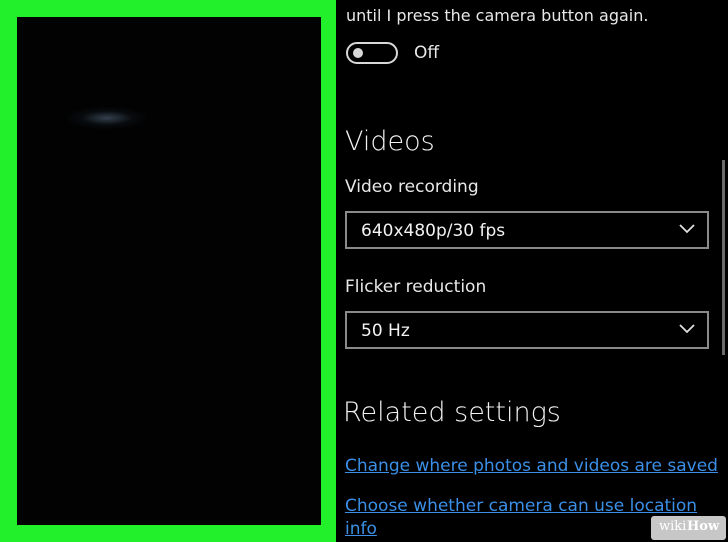  Describe the element at coordinates (452, 412) in the screenshot. I see `related-settings-heading: Related settings` at that location.